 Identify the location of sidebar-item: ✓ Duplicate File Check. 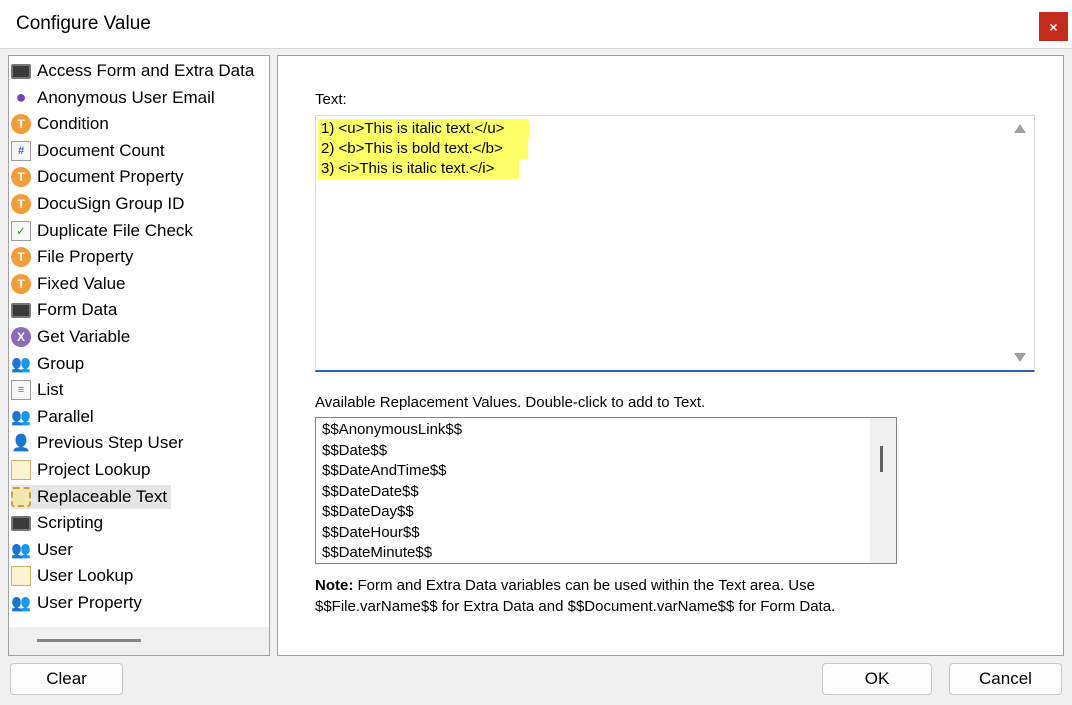
(104, 231).